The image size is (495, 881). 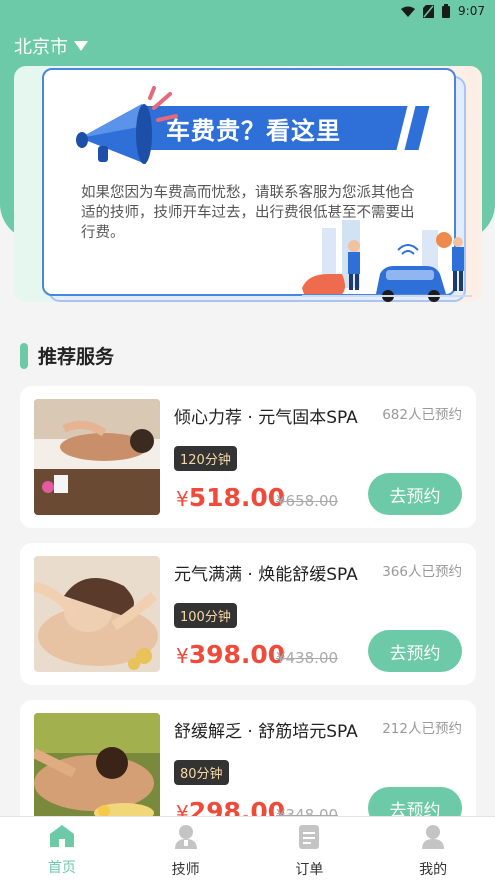 I want to click on service-price: ¥298.00, so click(x=230, y=806).